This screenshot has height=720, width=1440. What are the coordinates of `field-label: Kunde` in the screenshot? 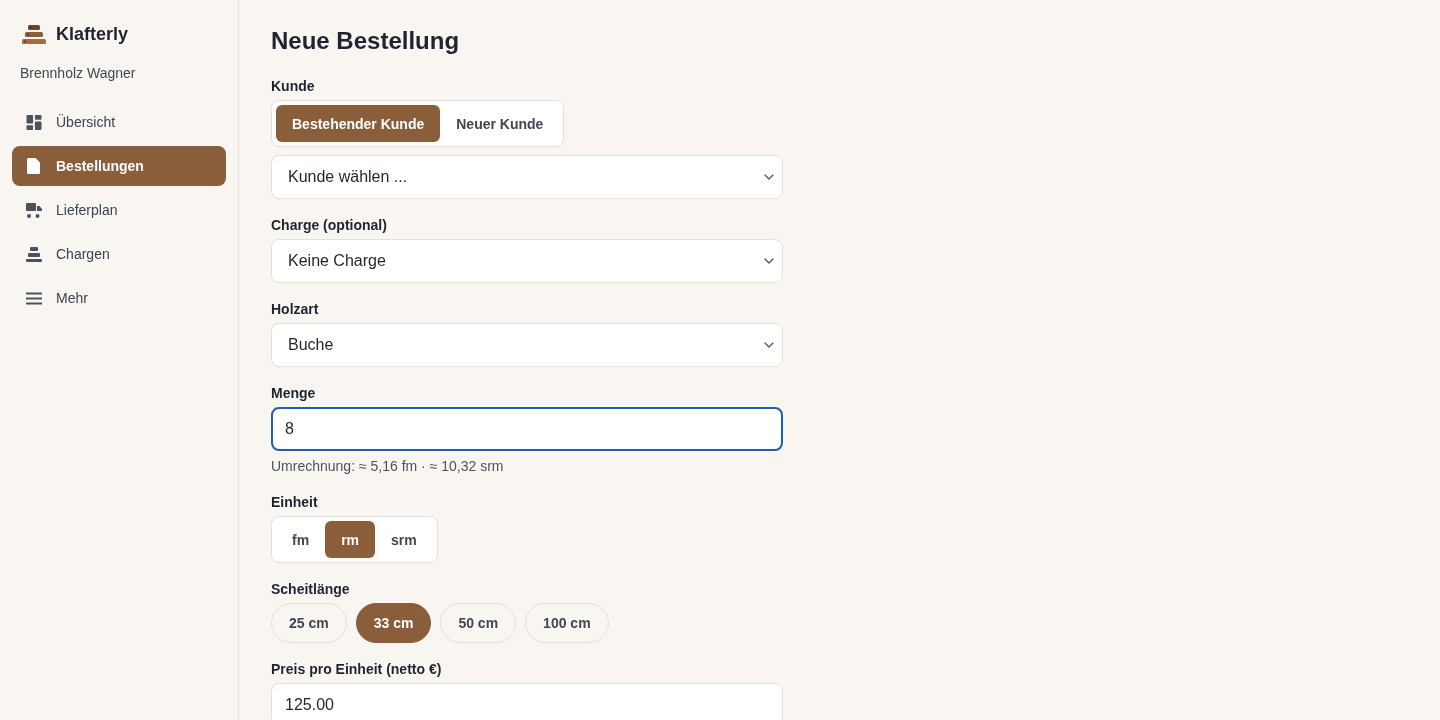 It's located at (293, 86).